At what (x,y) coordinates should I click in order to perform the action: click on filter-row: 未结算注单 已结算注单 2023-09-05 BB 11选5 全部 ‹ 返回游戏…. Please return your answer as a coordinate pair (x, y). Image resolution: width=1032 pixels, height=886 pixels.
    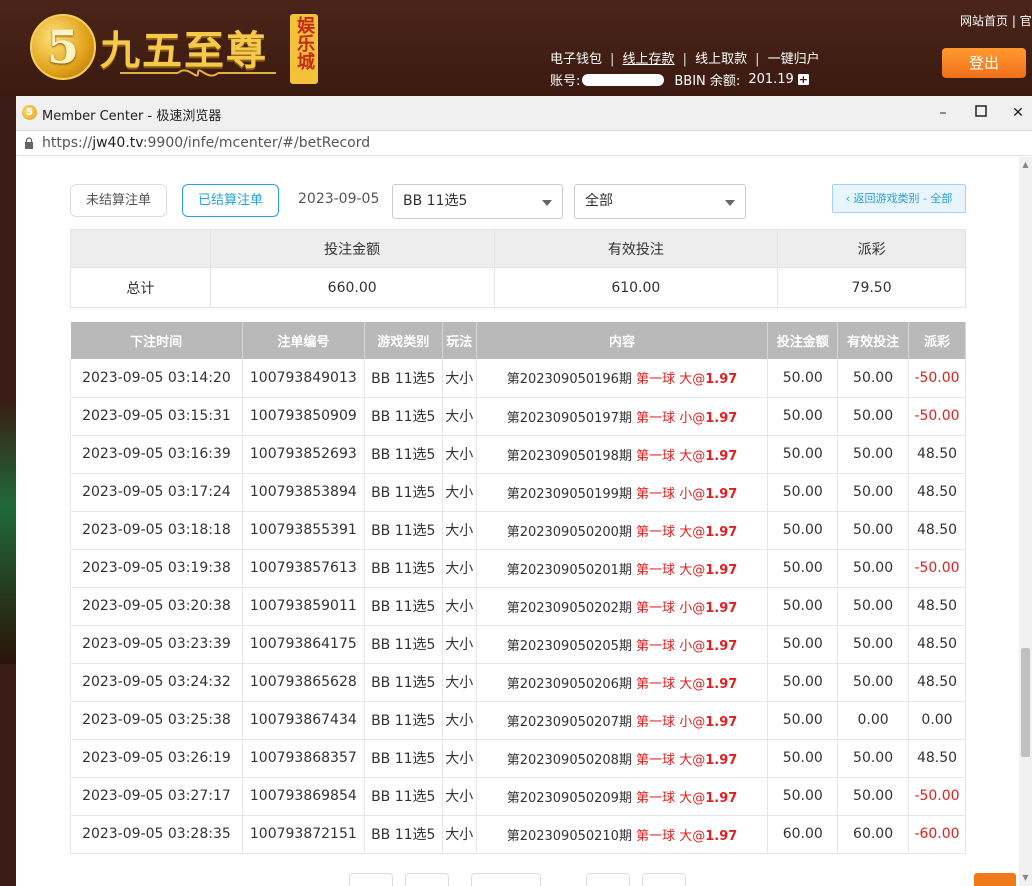
    Looking at the image, I should click on (520, 201).